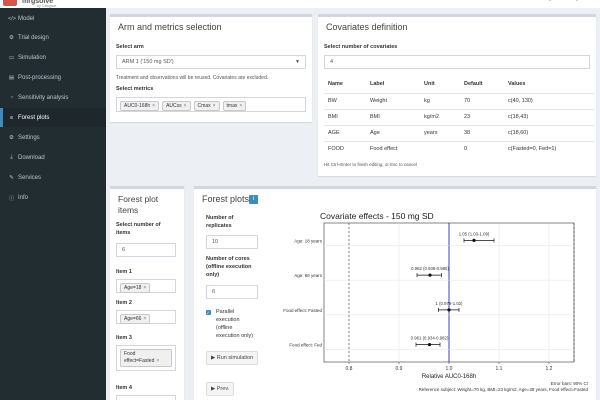  What do you see at coordinates (430, 133) in the screenshot?
I see `table-cell: years` at bounding box center [430, 133].